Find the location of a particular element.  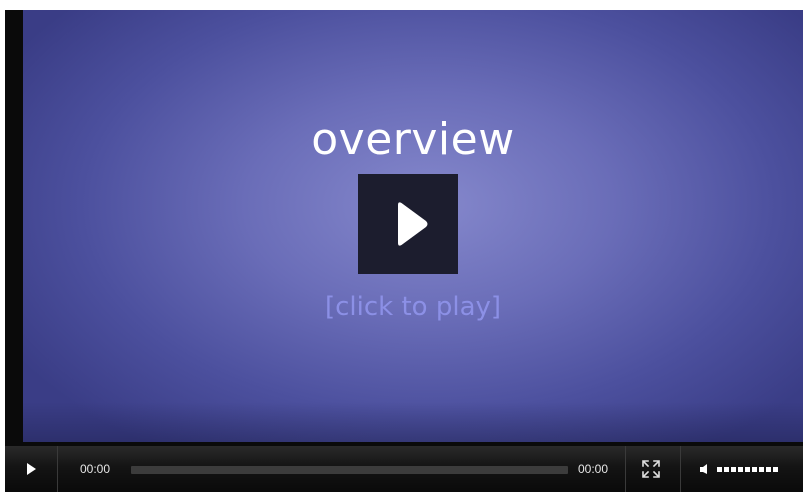

progress-bar is located at coordinates (349, 470).